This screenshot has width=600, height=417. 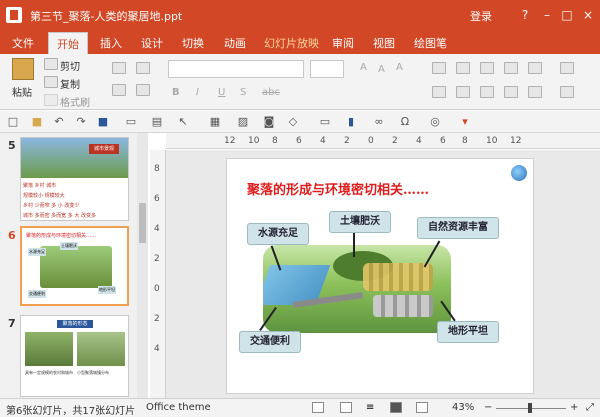 I want to click on numbering-icon, so click(x=463, y=68).